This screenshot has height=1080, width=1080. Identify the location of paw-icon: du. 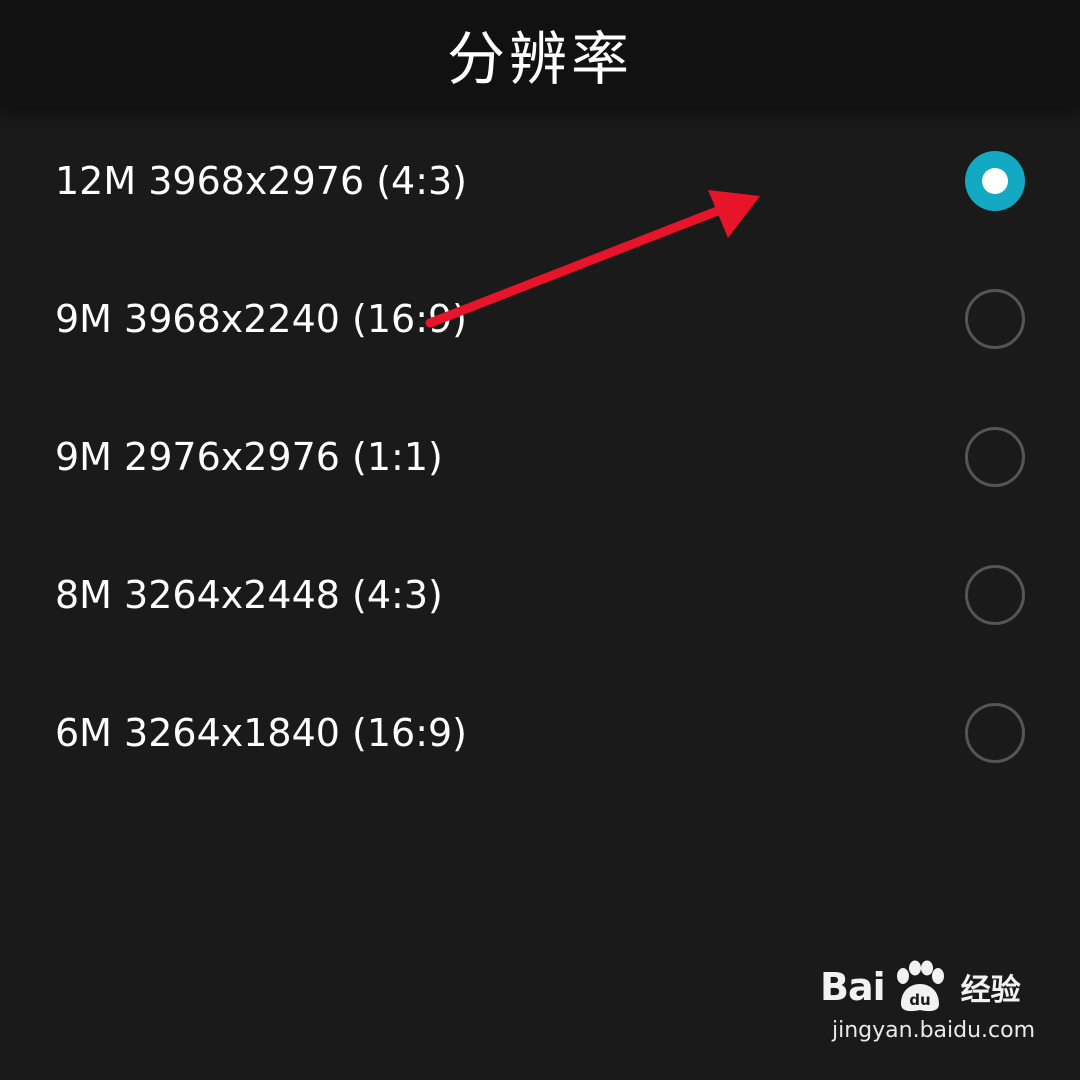
(920, 986).